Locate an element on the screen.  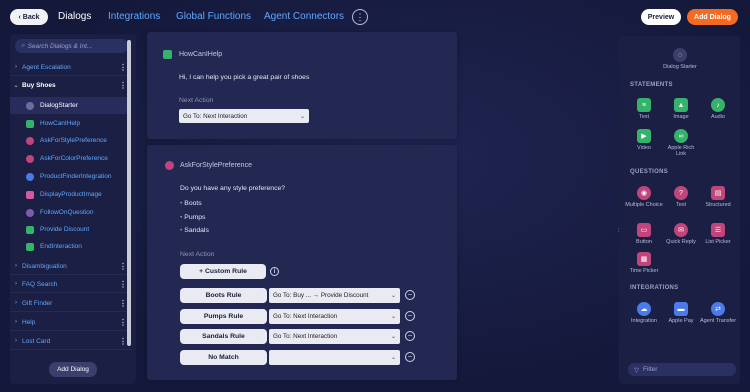
sidebar-item-askforcolorpreference: AskForColorPreference is located at coordinates (69, 158).